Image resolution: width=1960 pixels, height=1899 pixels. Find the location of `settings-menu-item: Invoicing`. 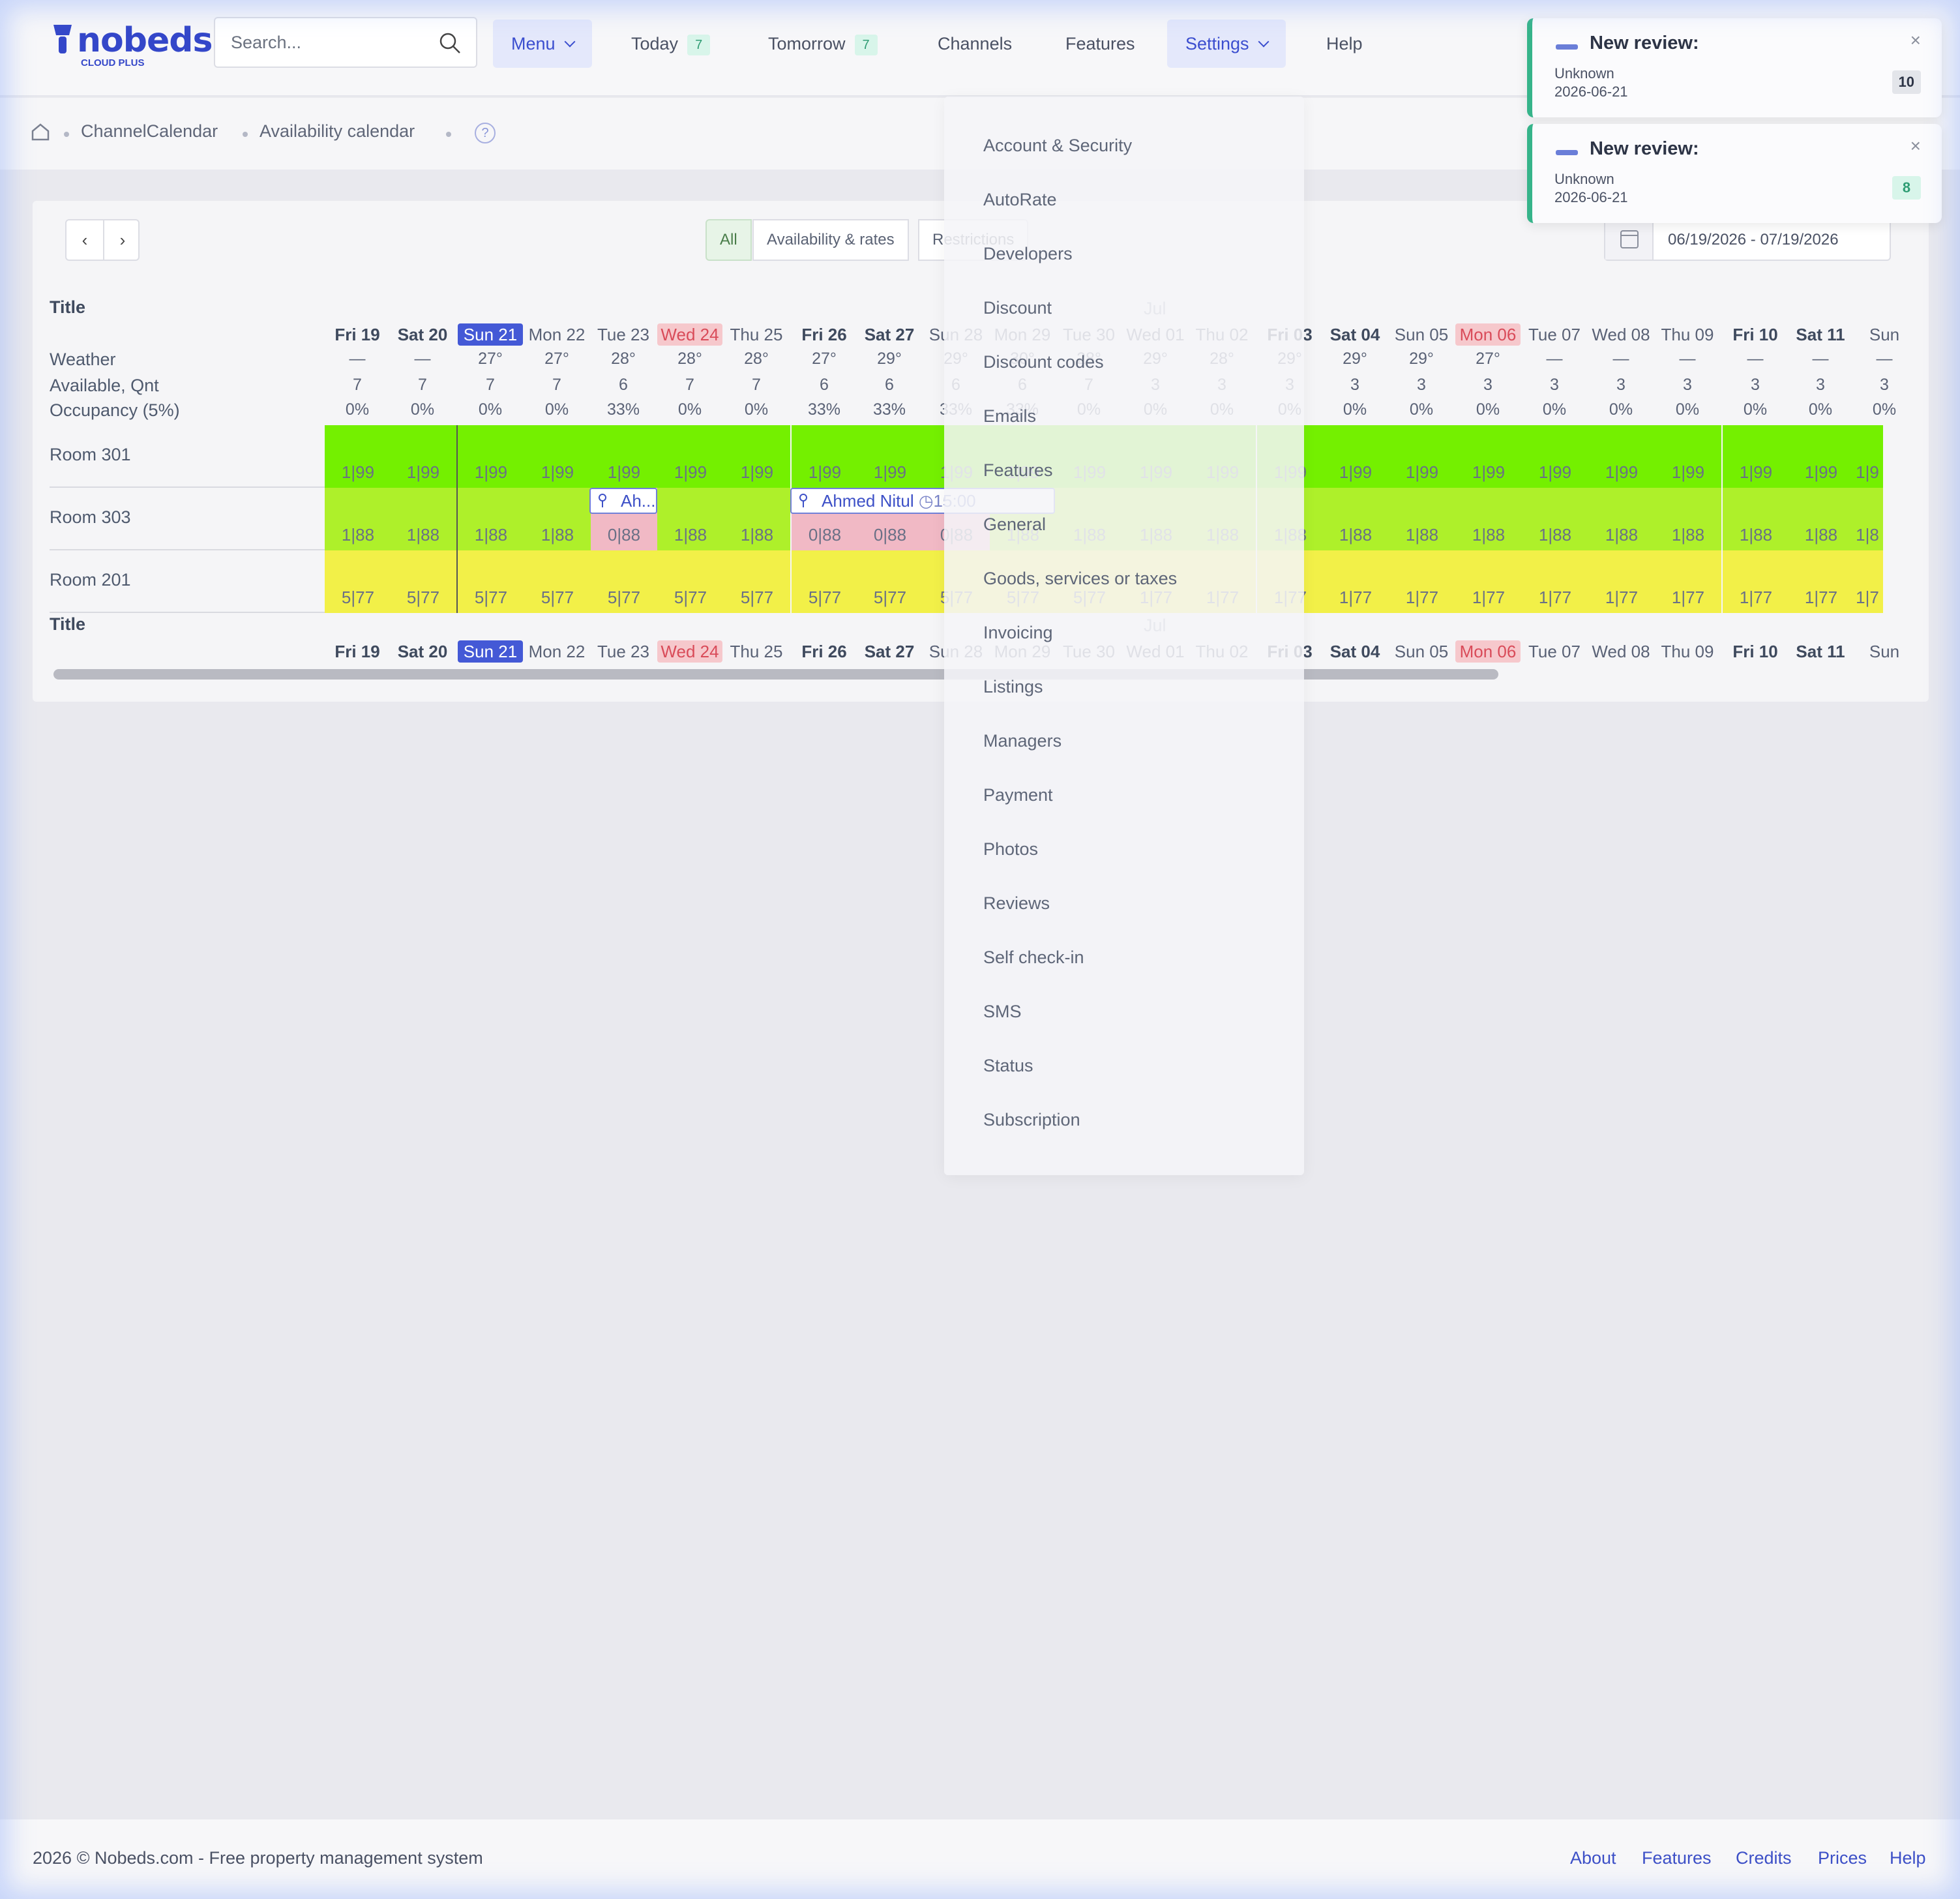

settings-menu-item: Invoicing is located at coordinates (1018, 633).